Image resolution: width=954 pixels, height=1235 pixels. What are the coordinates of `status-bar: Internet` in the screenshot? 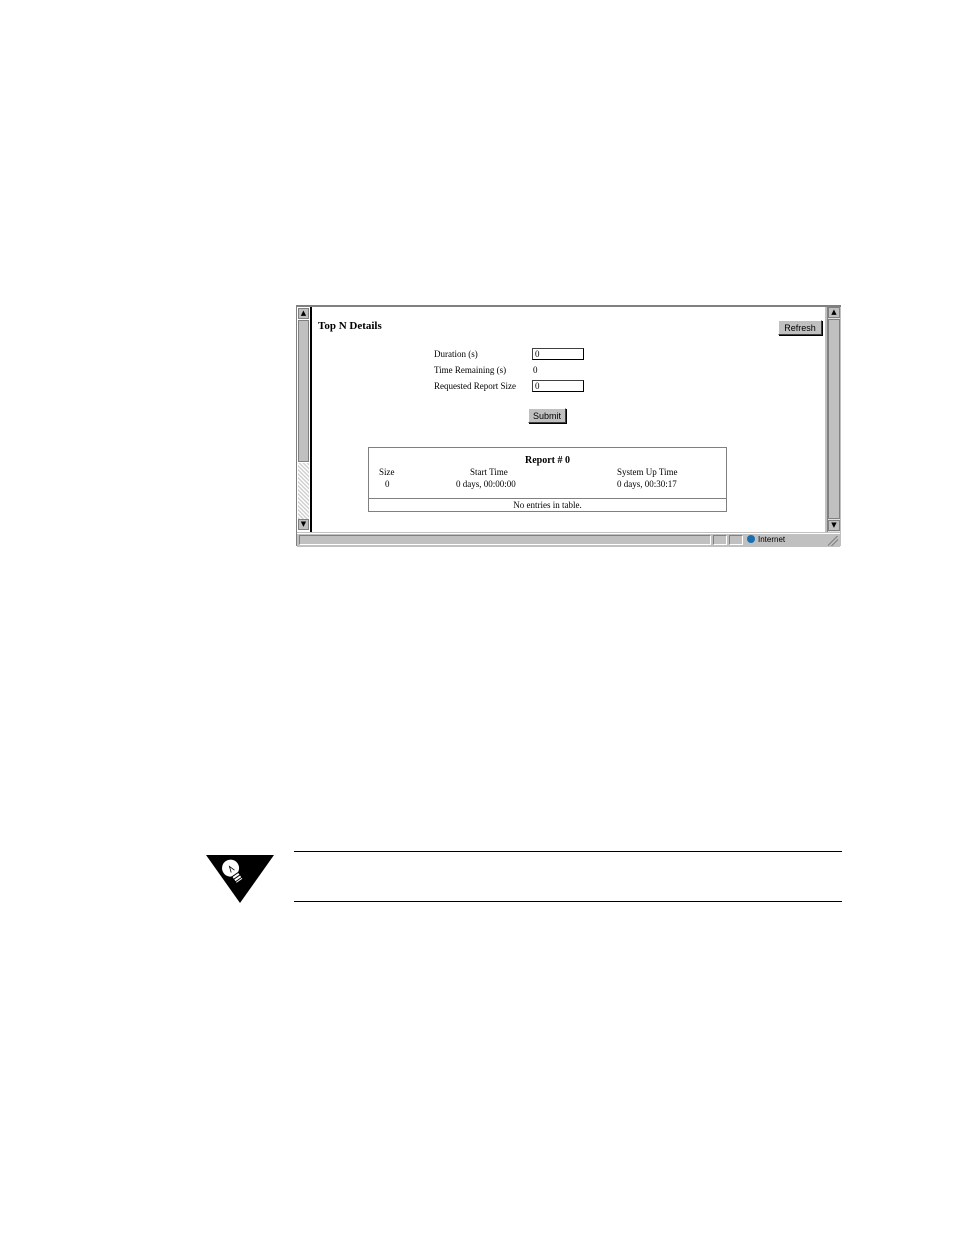 It's located at (568, 540).